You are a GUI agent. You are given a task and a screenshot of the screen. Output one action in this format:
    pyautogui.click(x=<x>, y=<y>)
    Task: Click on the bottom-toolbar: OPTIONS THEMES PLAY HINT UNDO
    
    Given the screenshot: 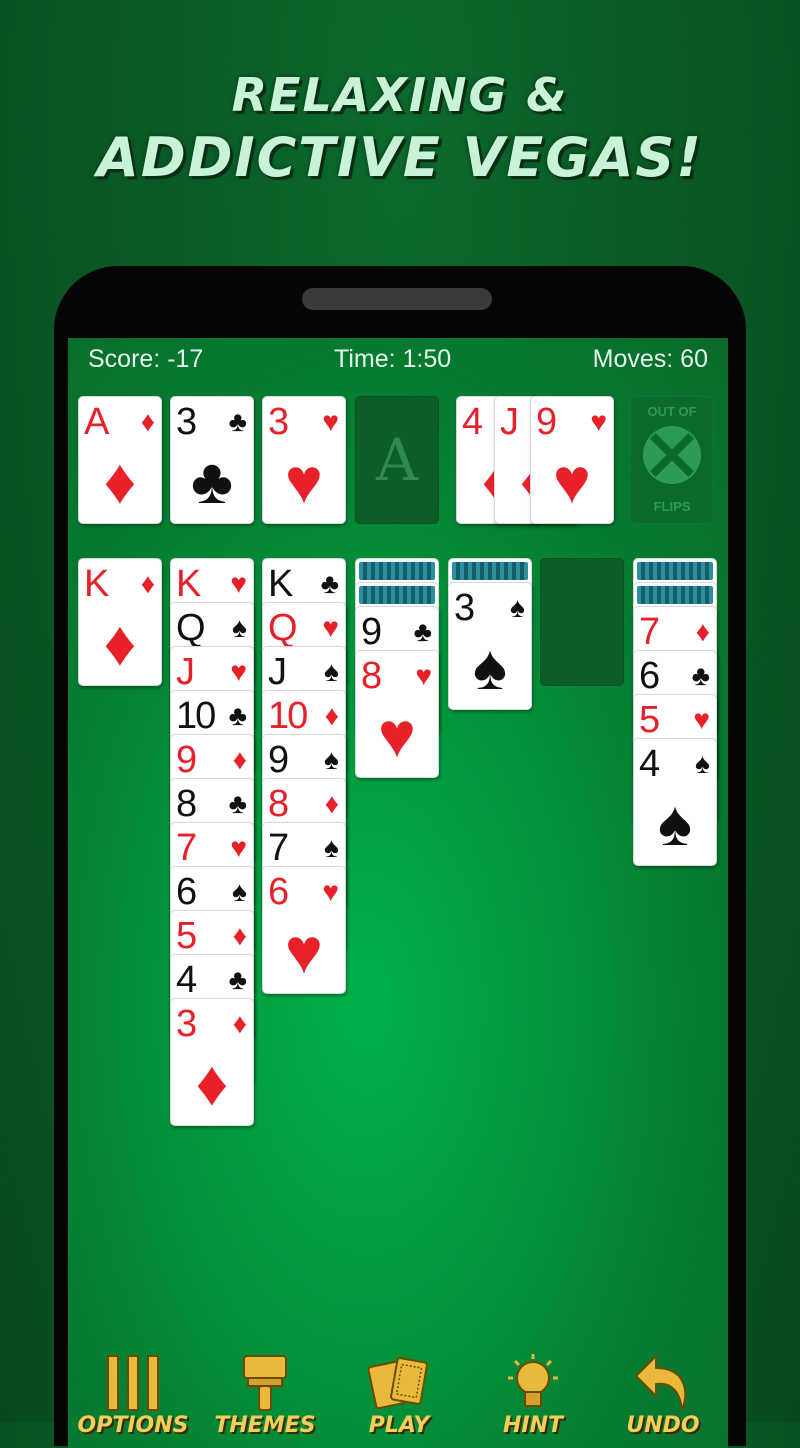 What is the action you would take?
    pyautogui.click(x=398, y=1393)
    